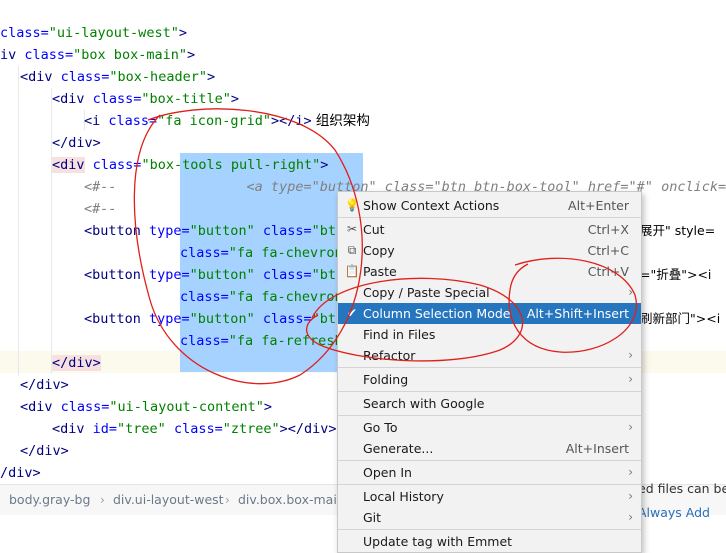  Describe the element at coordinates (678, 230) in the screenshot. I see `code-line-overflow: 展开" style=` at that location.